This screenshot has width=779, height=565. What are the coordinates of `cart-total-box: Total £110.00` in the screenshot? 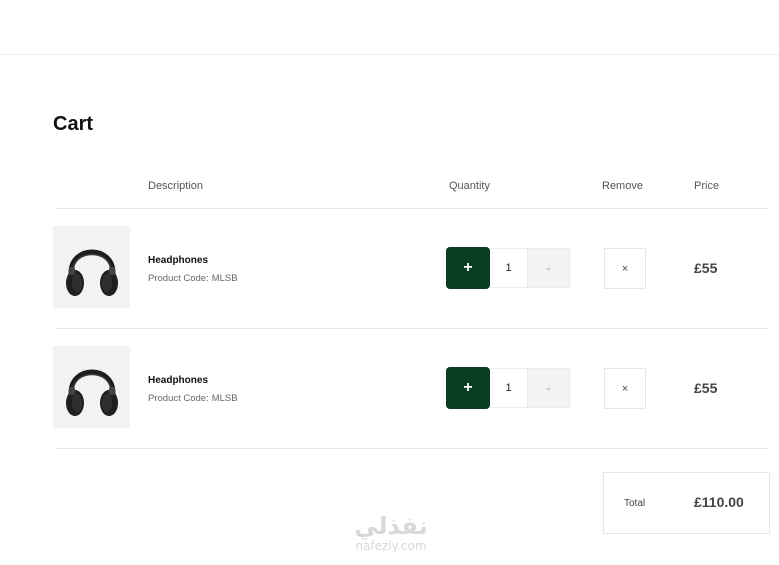 It's located at (686, 503).